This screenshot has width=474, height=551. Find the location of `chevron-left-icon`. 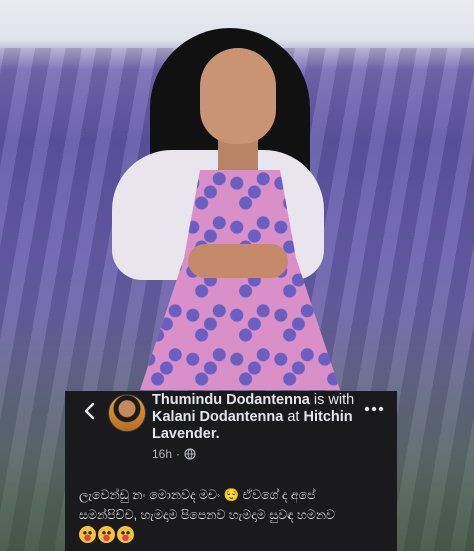

chevron-left-icon is located at coordinates (89, 411).